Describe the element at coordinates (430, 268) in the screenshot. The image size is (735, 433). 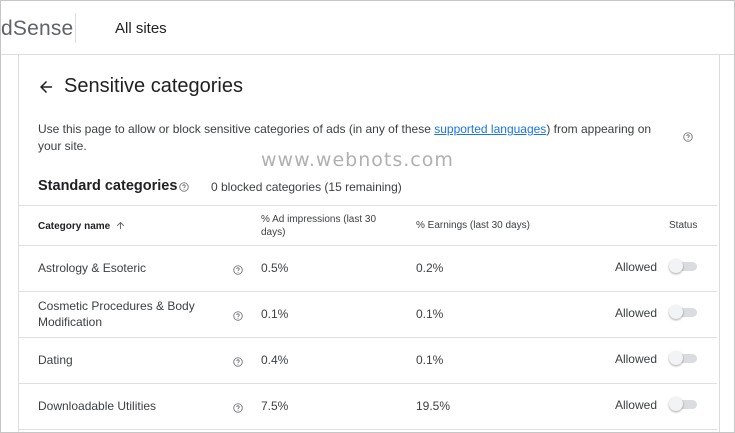
I see `earnings-value: 0.2%` at that location.